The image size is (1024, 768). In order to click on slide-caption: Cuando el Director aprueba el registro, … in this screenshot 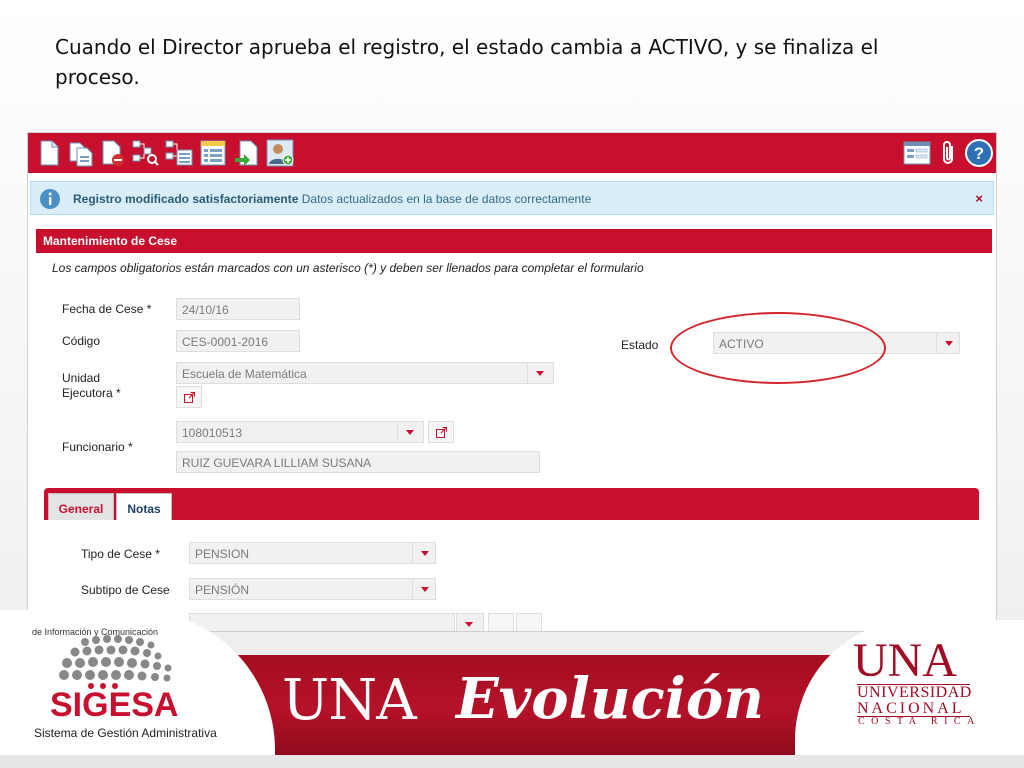, I will do `click(467, 62)`.